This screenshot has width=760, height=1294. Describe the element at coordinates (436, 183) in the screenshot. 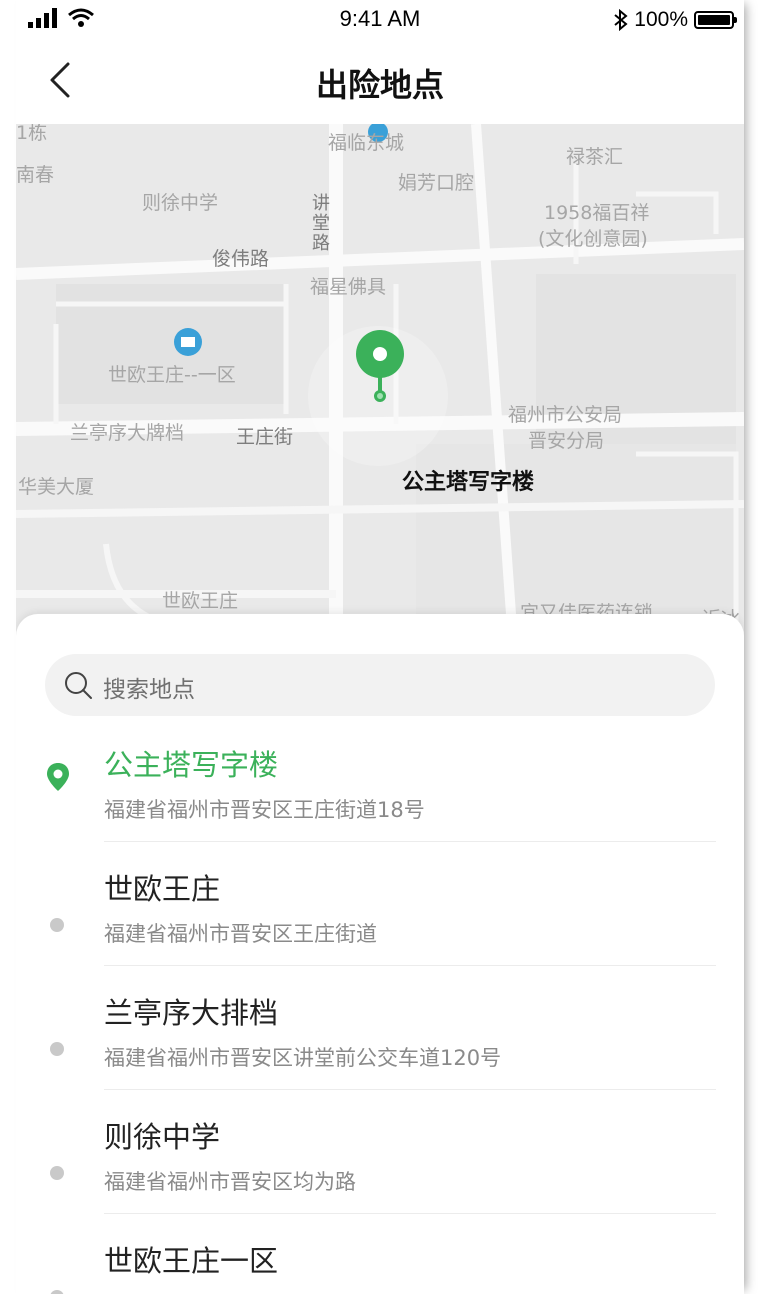

I see `map-label: 娟芳口腔` at that location.